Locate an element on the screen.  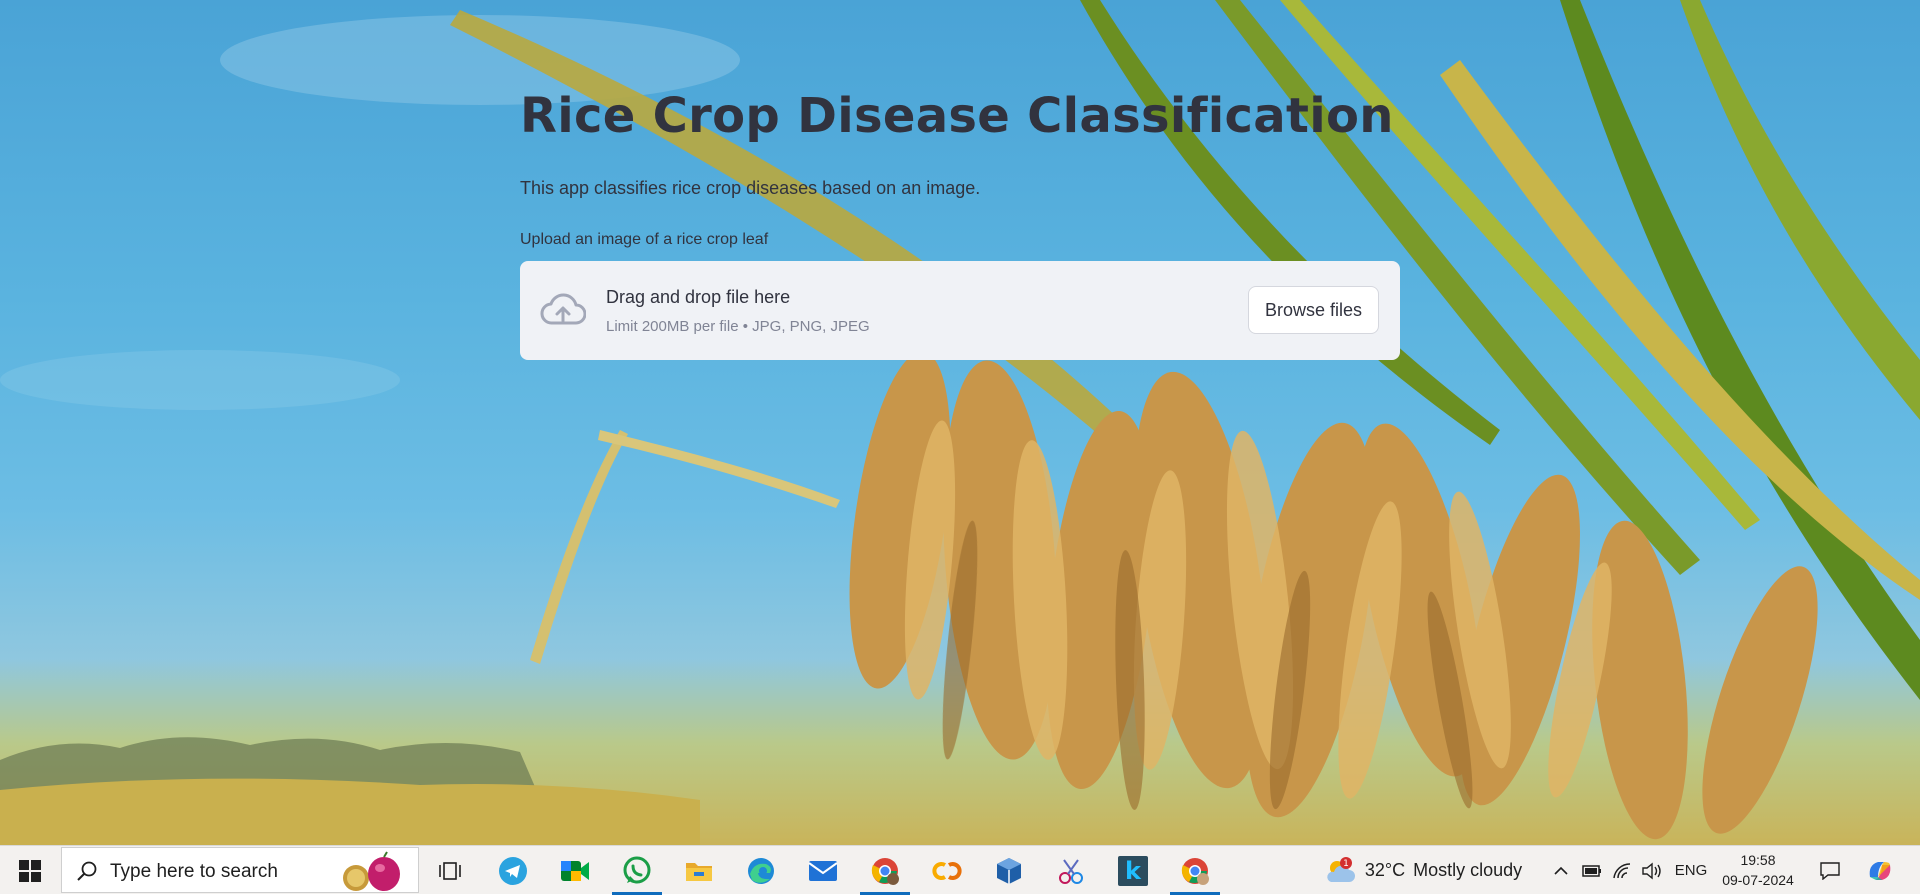
taskbar-snipping-tool is located at coordinates (1071, 870).